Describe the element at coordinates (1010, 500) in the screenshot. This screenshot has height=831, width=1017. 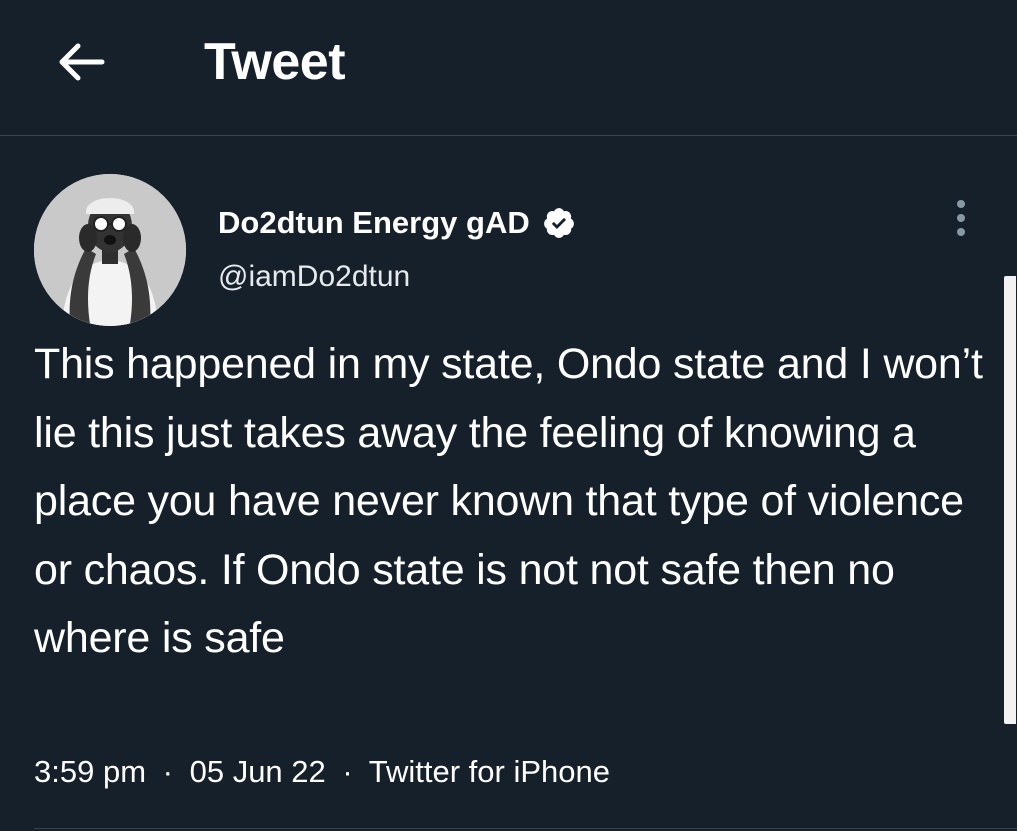
I see `scrollbar-thumb` at that location.